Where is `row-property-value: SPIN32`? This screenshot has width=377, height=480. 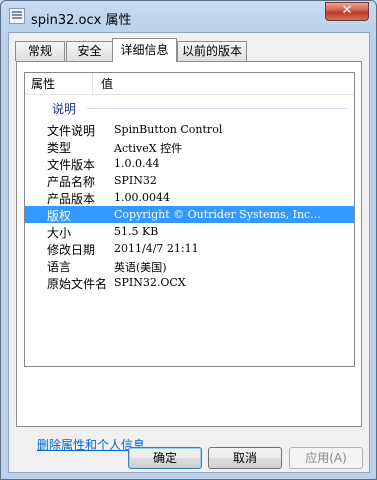
row-property-value: SPIN32 is located at coordinates (135, 180).